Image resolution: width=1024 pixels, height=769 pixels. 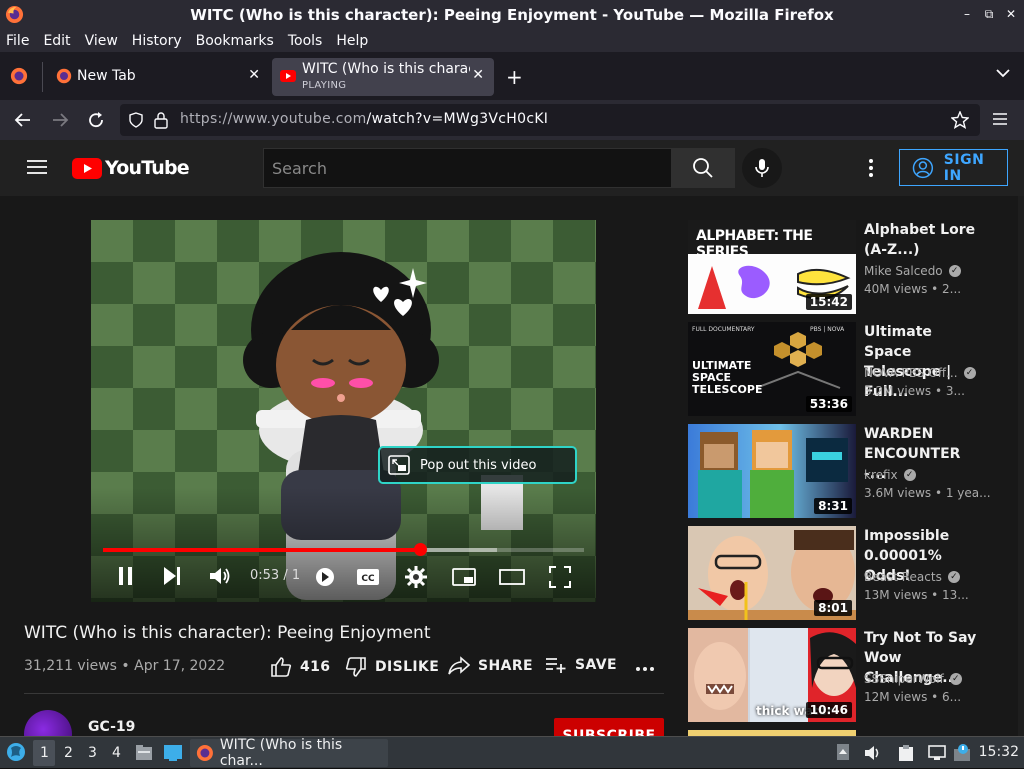 What do you see at coordinates (989, 14) in the screenshot?
I see `maximize-button: ⧉` at bounding box center [989, 14].